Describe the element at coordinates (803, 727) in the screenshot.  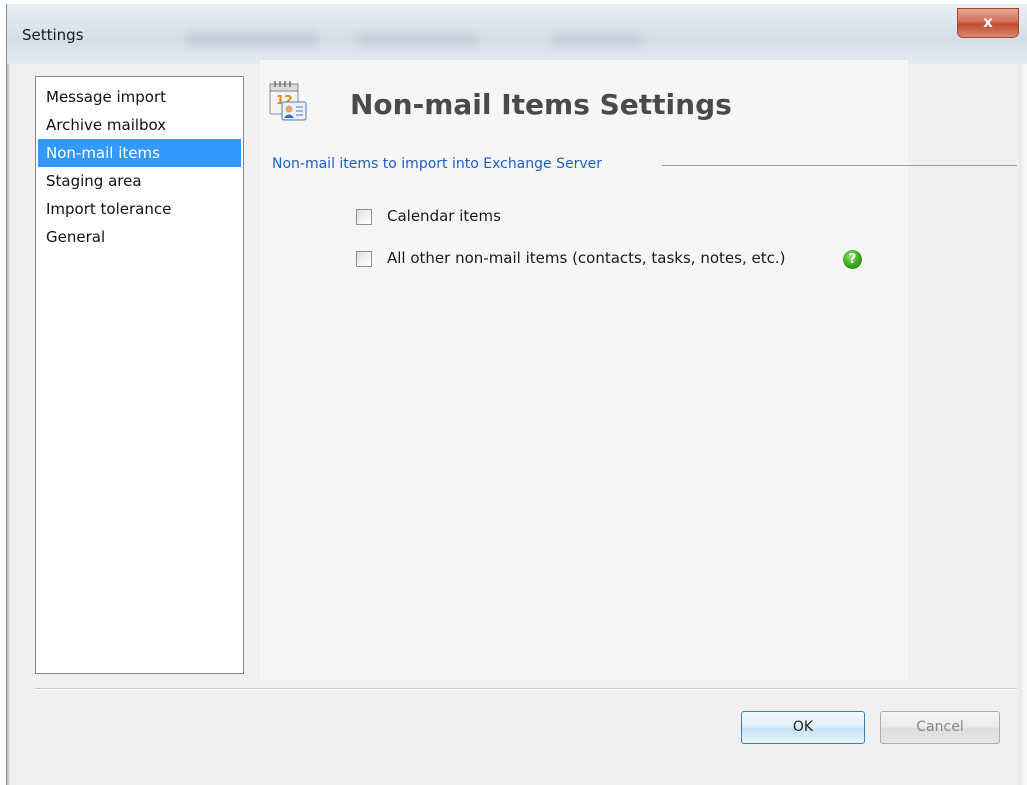
I see `ok-button: OK` at that location.